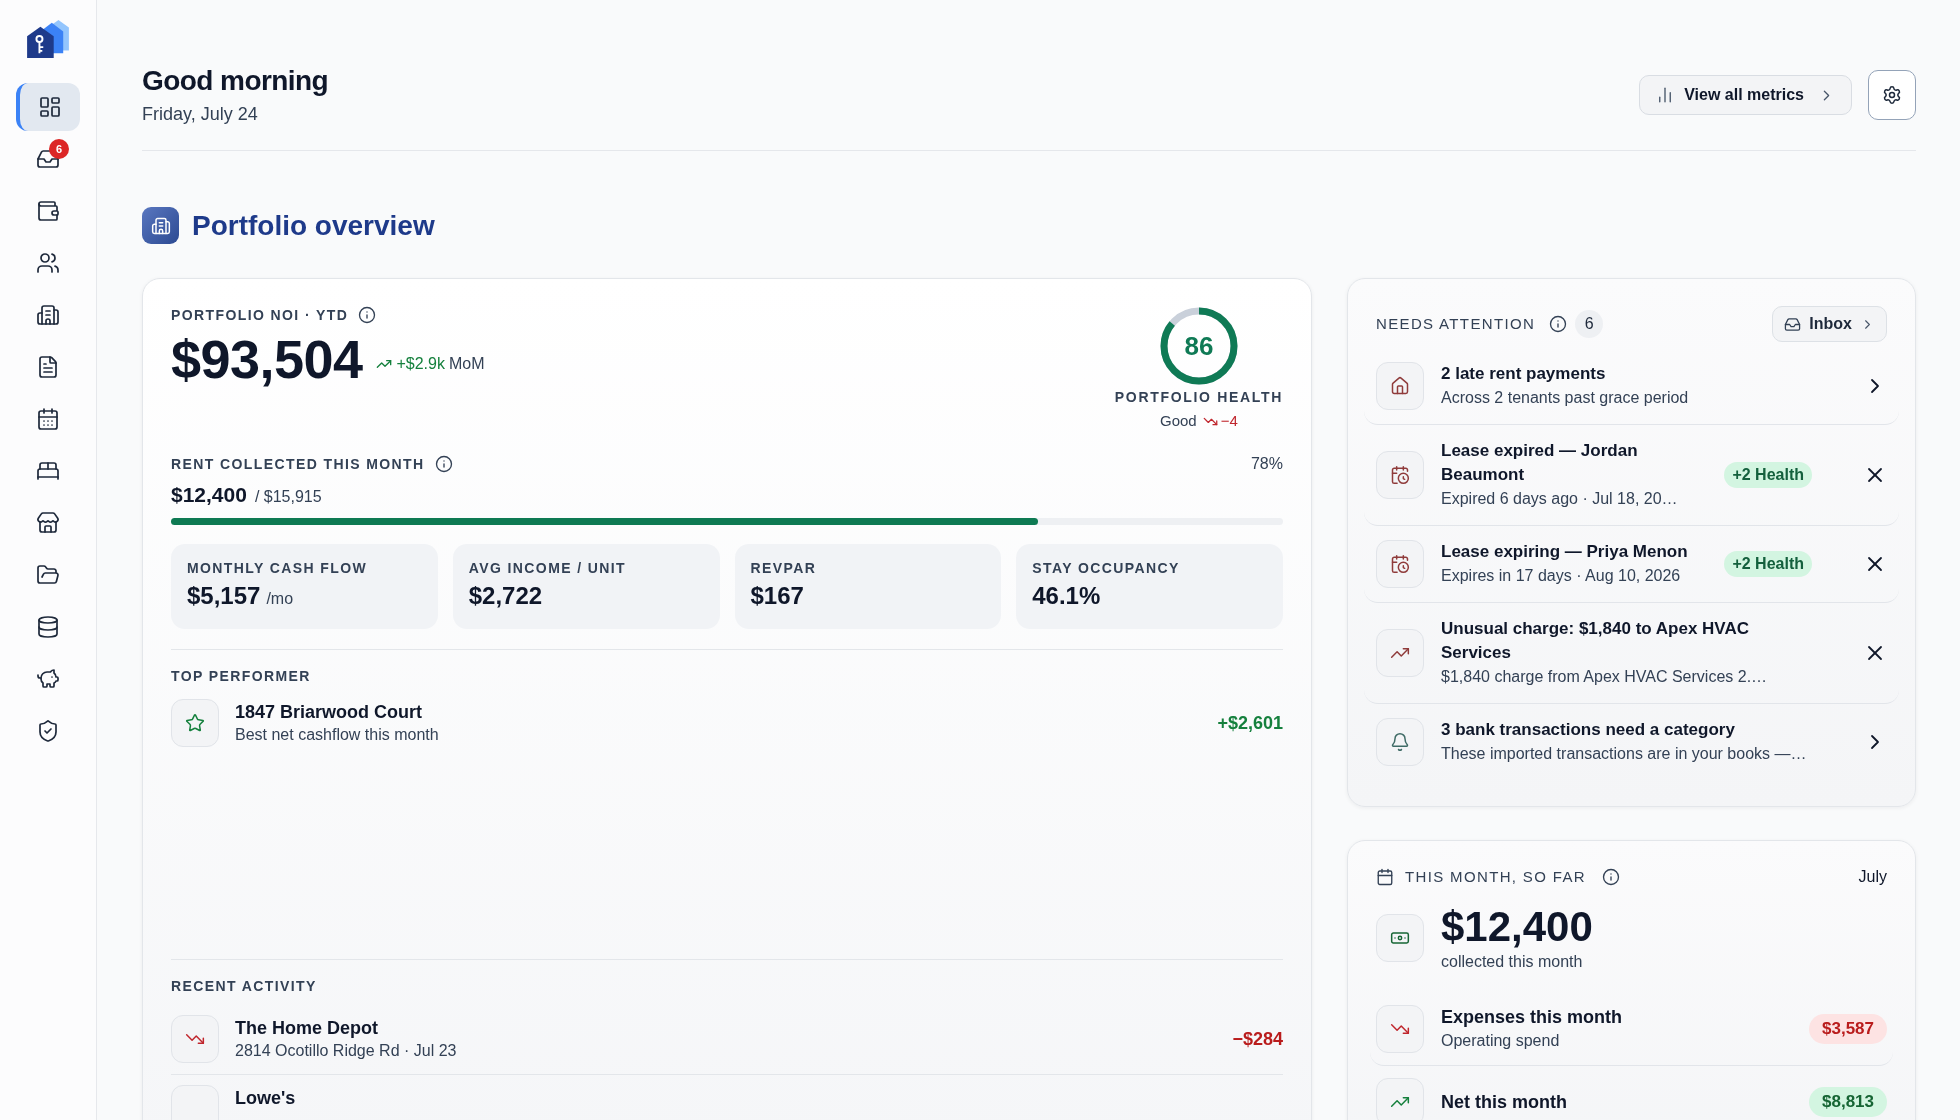 The image size is (1960, 1120). Describe the element at coordinates (48, 263) in the screenshot. I see `people-icon` at that location.